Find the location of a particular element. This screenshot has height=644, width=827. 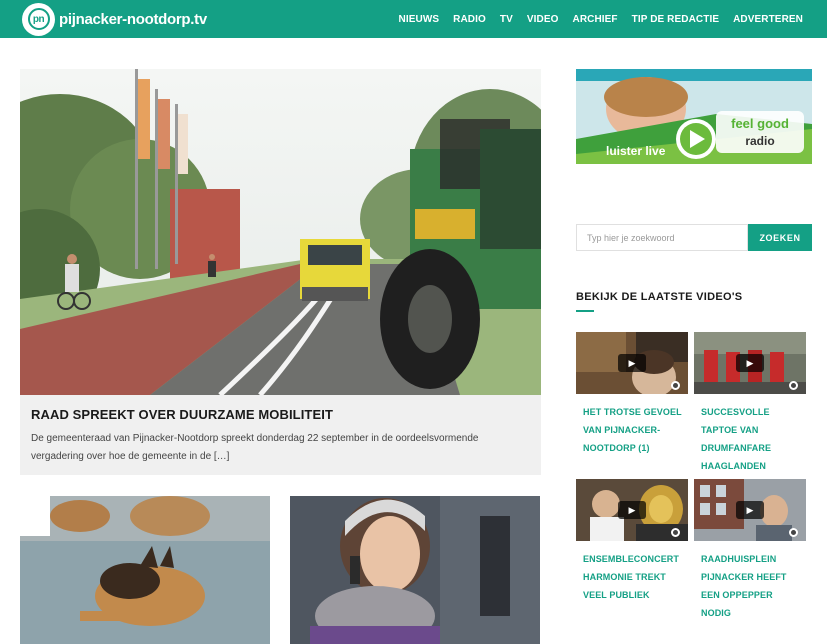

banner-brand-line2: radio is located at coordinates (759, 141).